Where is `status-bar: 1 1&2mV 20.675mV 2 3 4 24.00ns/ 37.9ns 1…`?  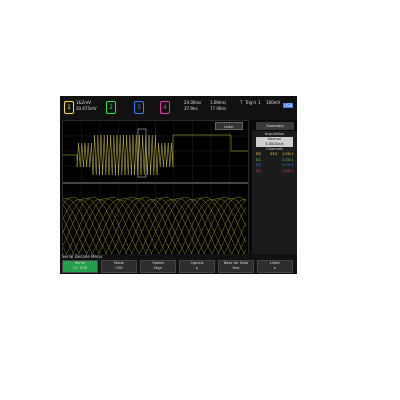 status-bar: 1 1&2mV 20.675mV 2 3 4 24.00ns/ 37.9ns 1… is located at coordinates (178, 108).